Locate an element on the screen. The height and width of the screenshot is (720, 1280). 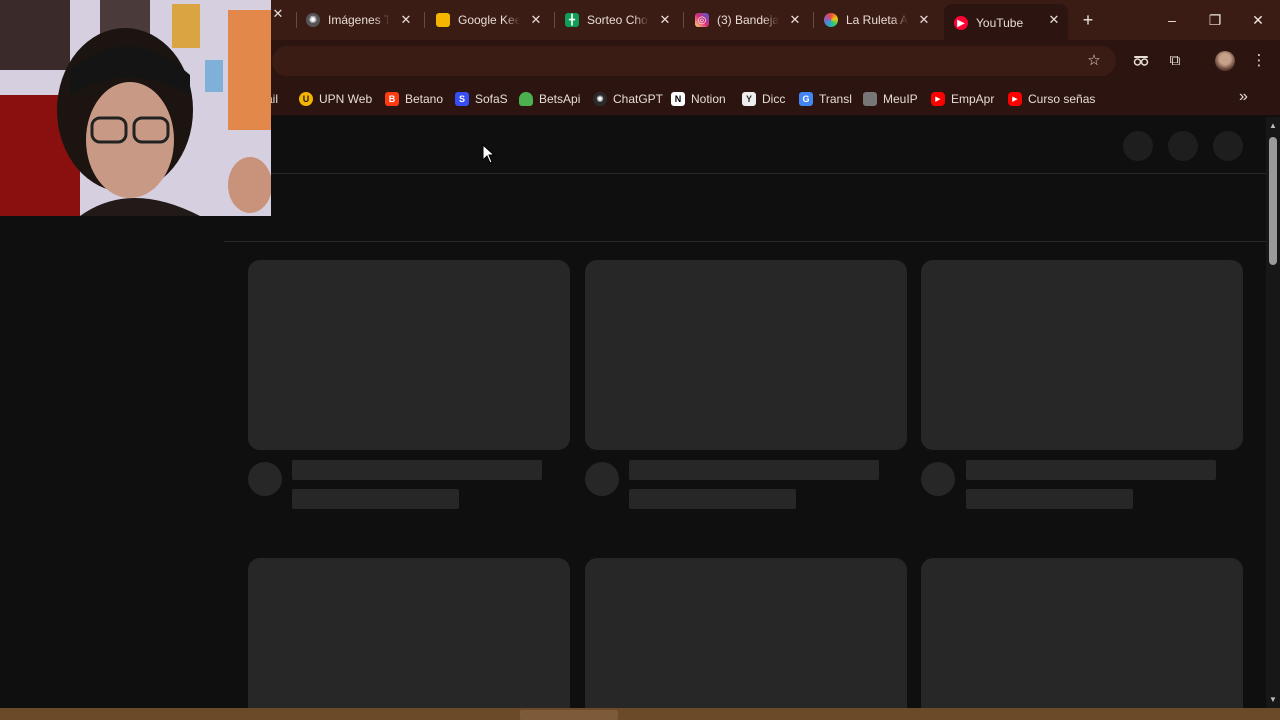
dictionary-icon: Y is located at coordinates (749, 99).